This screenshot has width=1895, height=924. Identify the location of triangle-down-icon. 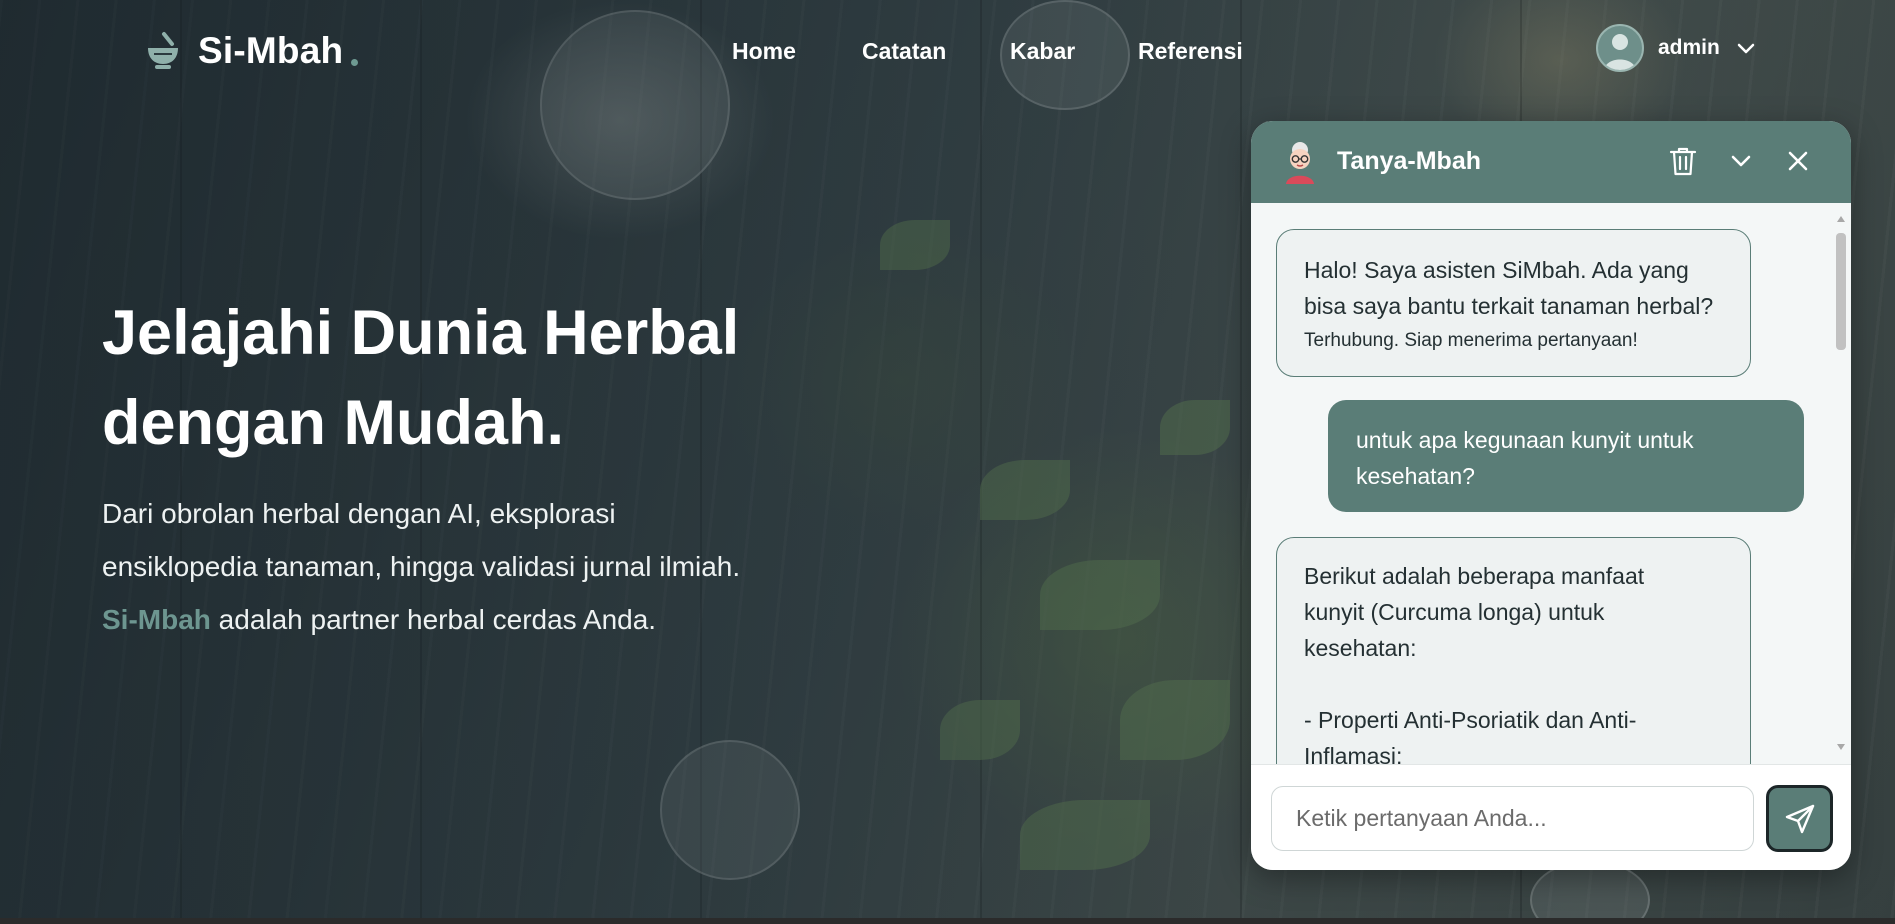
(1841, 747).